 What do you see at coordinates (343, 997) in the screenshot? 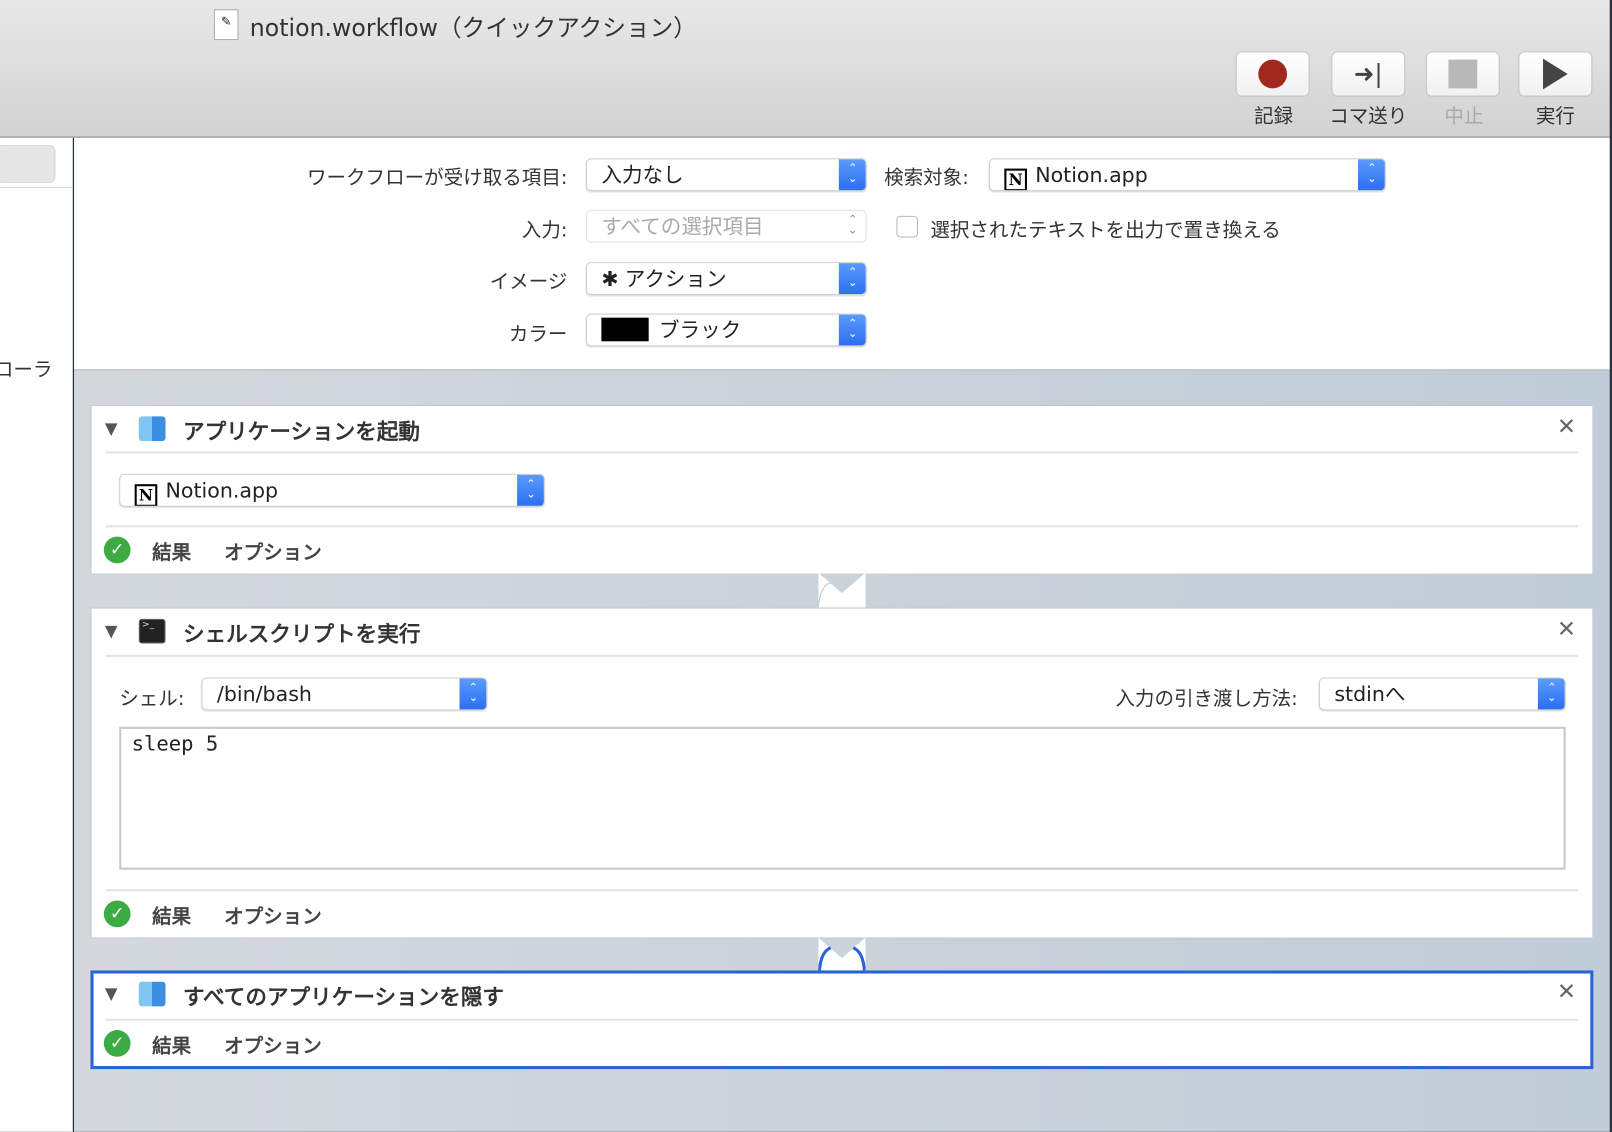
I see `action-title: すべてのアプリケーションを隠す` at bounding box center [343, 997].